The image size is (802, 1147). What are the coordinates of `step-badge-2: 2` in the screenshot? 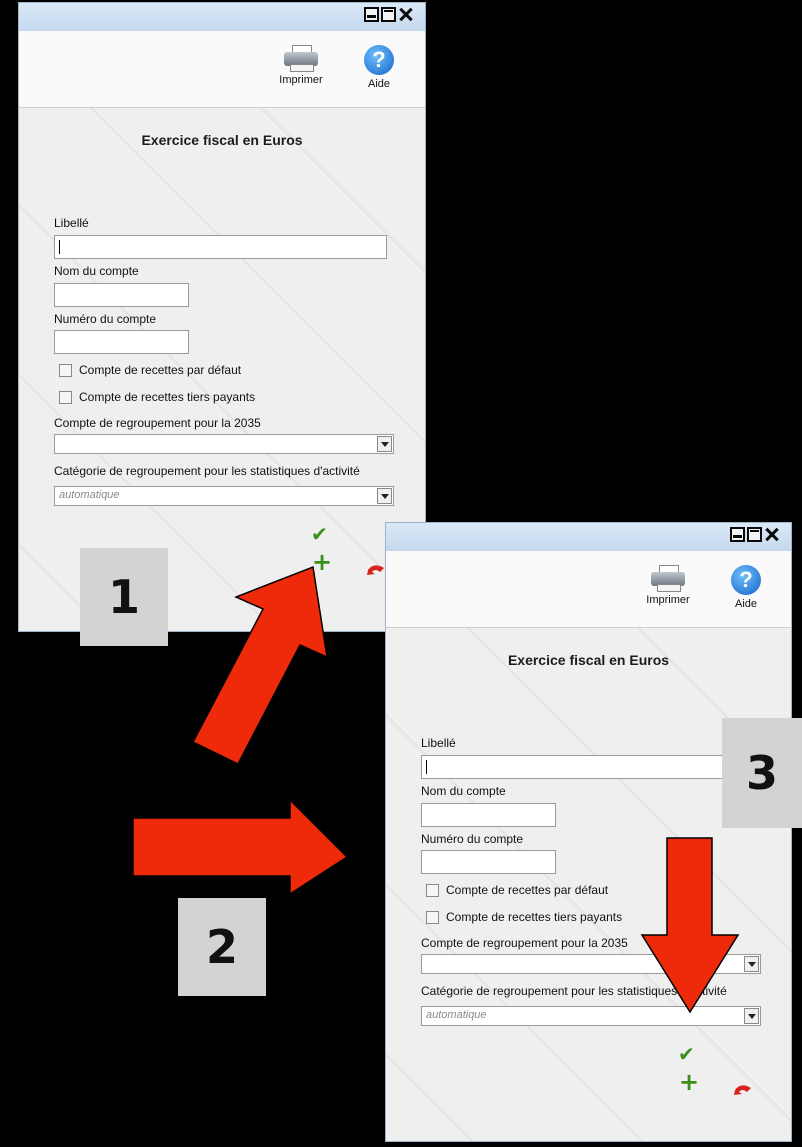 It's located at (222, 947).